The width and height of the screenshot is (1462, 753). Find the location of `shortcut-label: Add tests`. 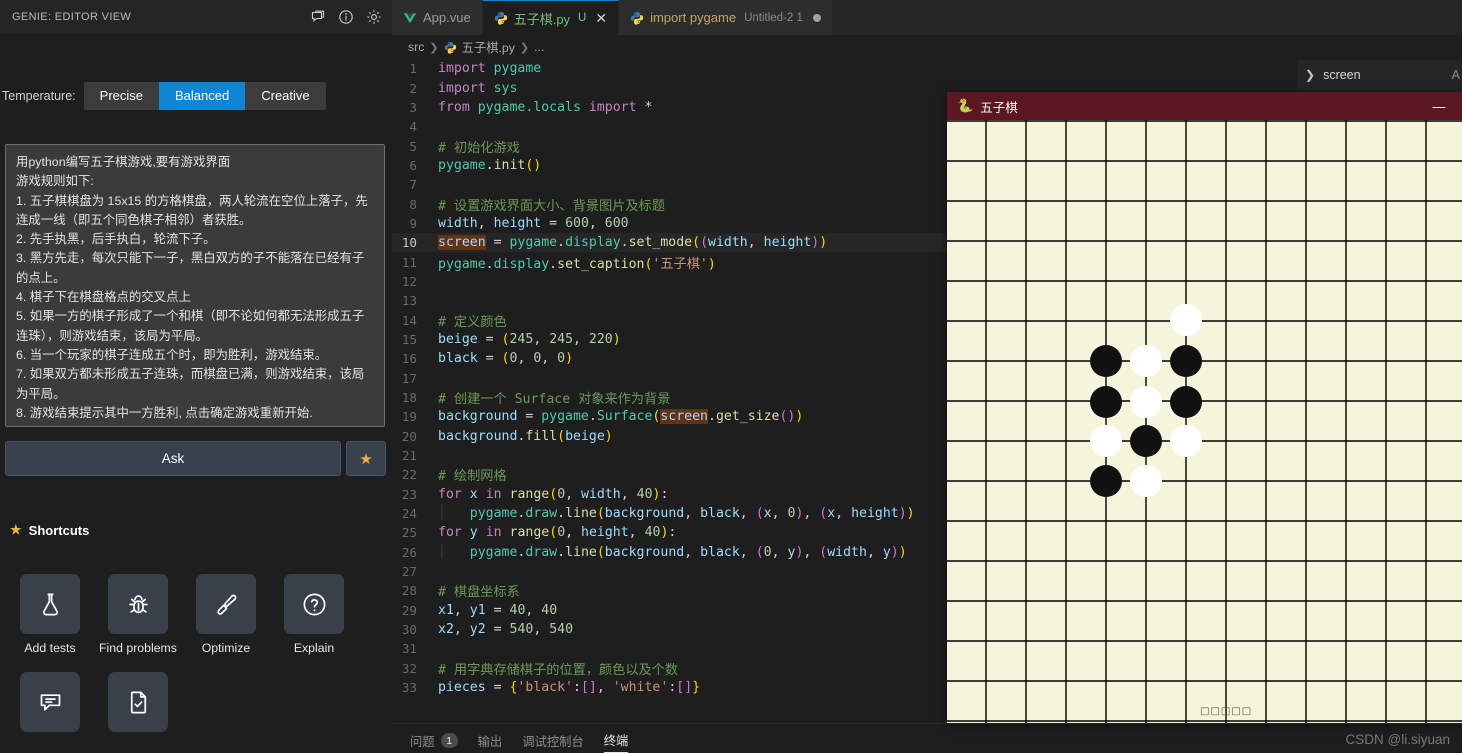

shortcut-label: Add tests is located at coordinates (50, 648).